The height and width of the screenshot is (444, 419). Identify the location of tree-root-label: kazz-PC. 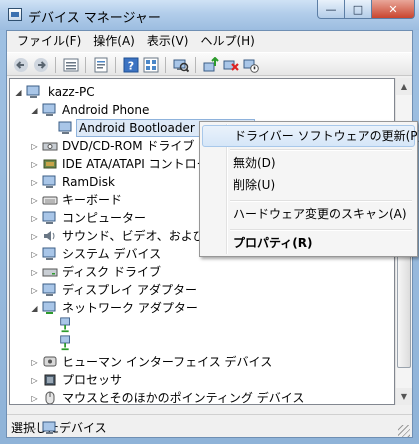
(71, 92).